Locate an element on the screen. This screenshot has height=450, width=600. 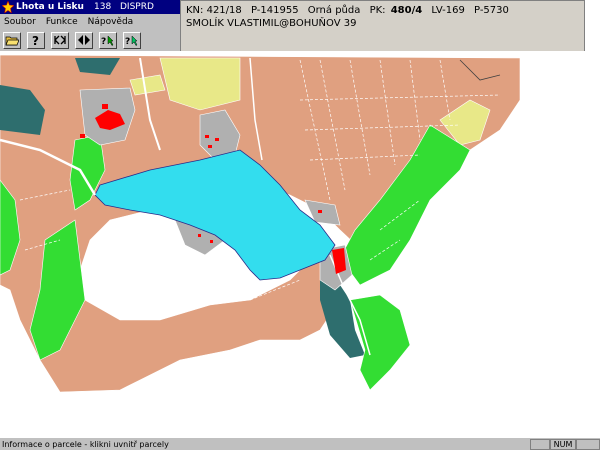
land-use: Orná půda is located at coordinates (334, 10).